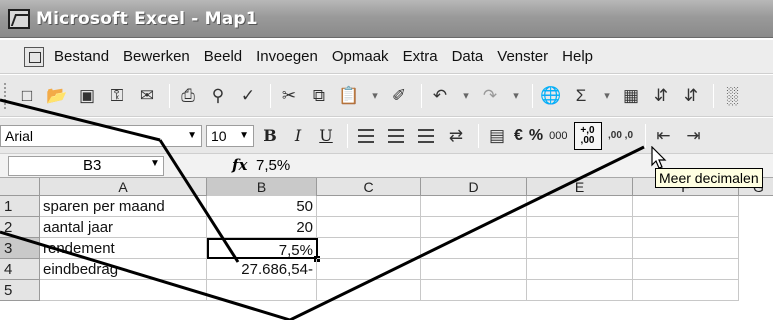 The height and width of the screenshot is (320, 773). Describe the element at coordinates (298, 136) in the screenshot. I see `italic-button: I` at that location.